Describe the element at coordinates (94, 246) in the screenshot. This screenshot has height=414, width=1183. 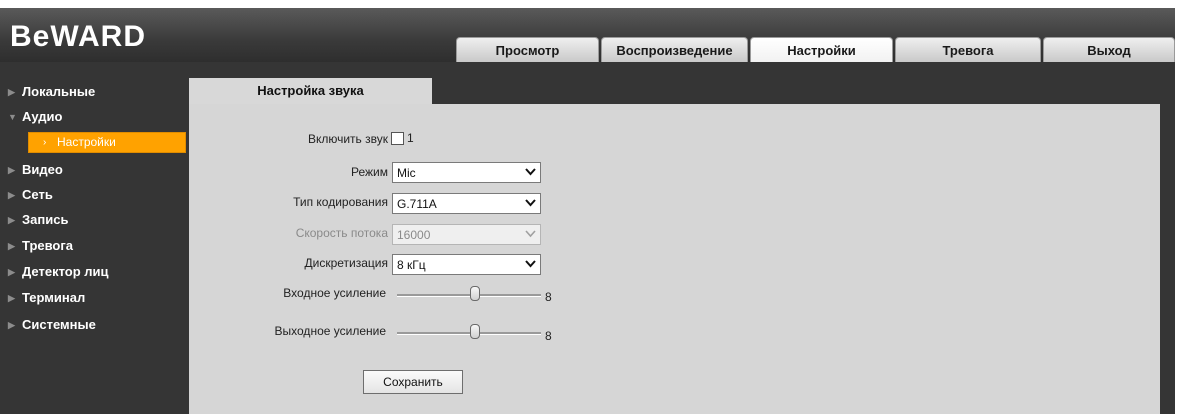
I see `sidebar-item-alarm: ▶ Тревога` at that location.